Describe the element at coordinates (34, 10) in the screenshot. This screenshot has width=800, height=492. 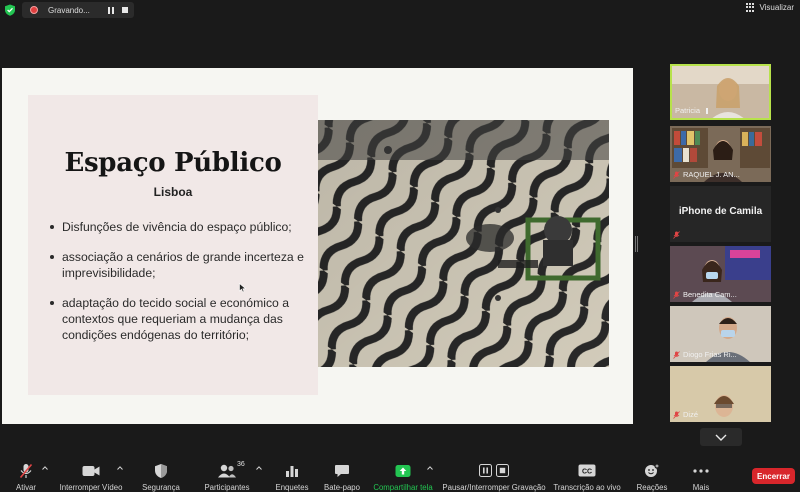
I see `recording-dot-icon` at that location.